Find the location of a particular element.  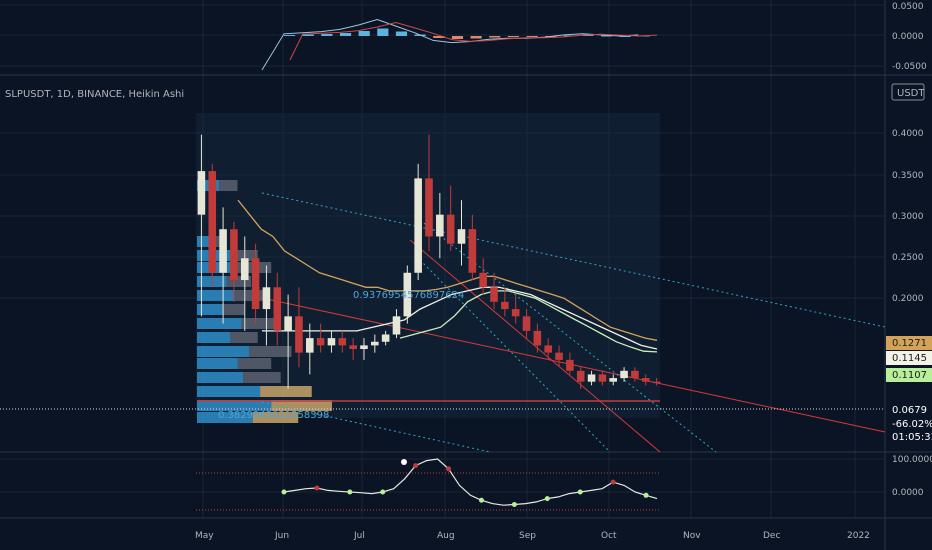

currency-badge: USDT is located at coordinates (911, 93).